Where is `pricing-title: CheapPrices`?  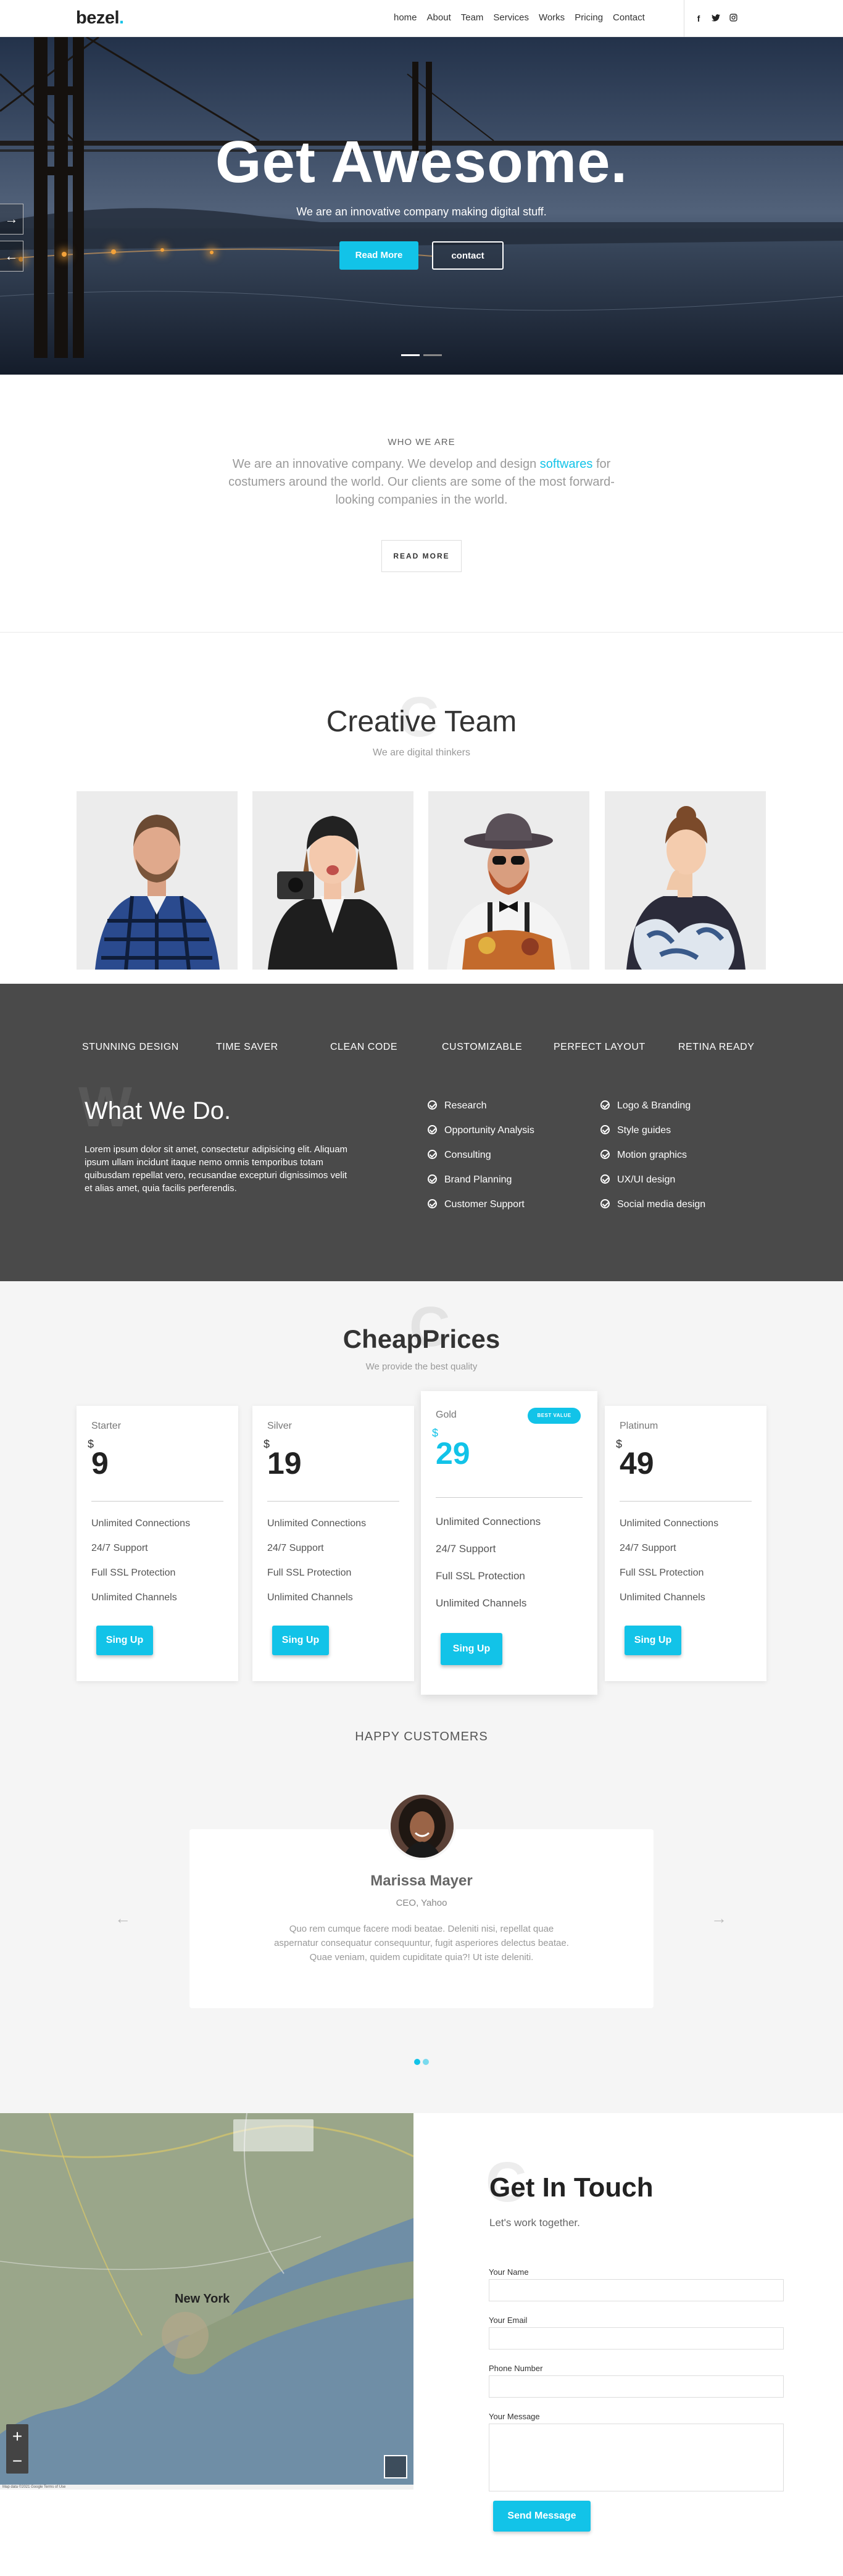 pricing-title: CheapPrices is located at coordinates (421, 1338).